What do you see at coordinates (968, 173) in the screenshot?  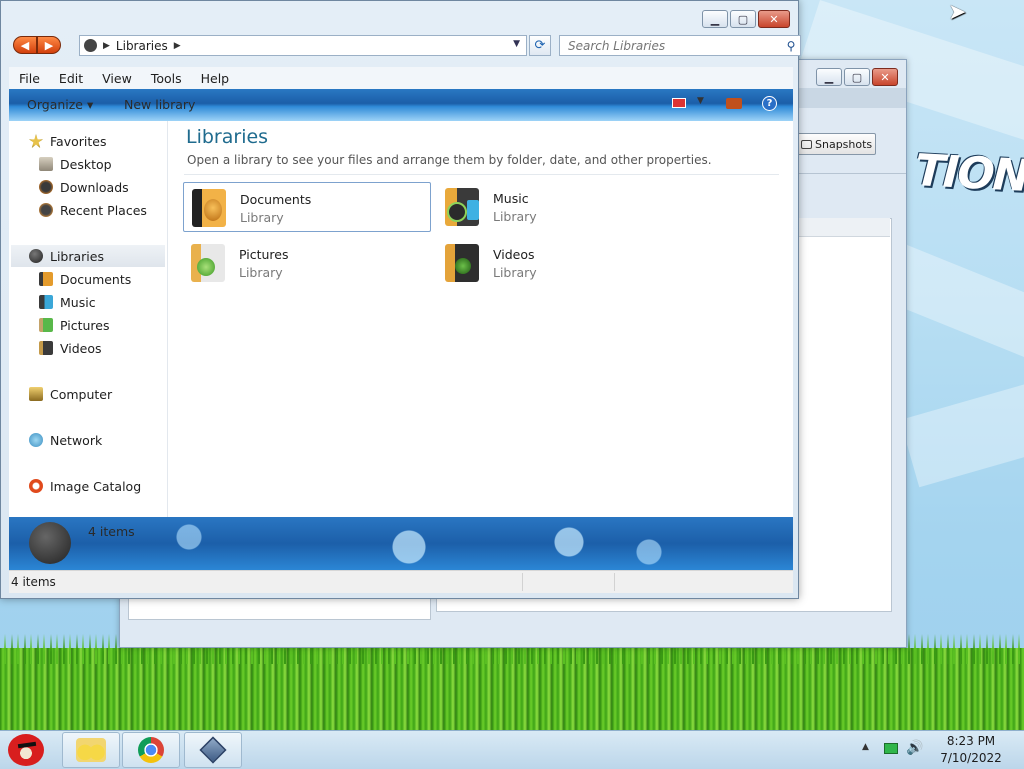 I see `desktop-logo-text: TION` at bounding box center [968, 173].